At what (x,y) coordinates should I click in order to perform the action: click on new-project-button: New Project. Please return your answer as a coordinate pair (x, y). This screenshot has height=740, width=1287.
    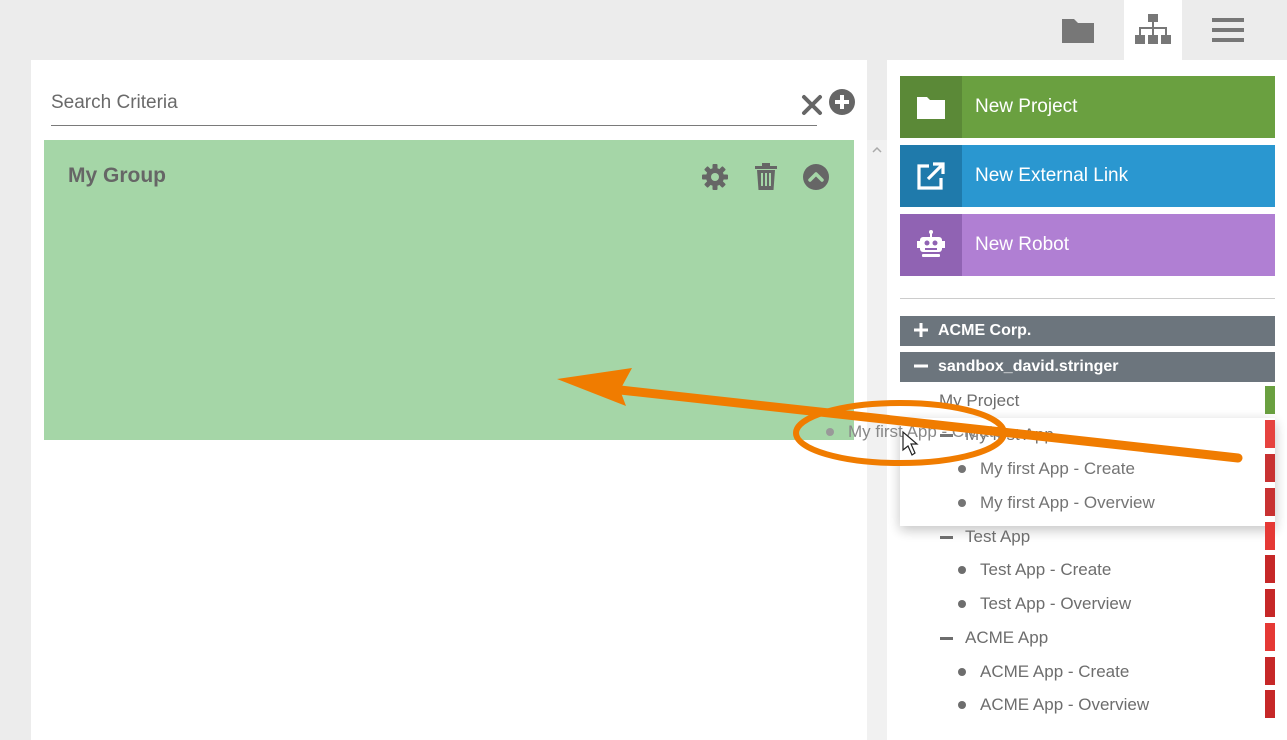
    Looking at the image, I should click on (1087, 107).